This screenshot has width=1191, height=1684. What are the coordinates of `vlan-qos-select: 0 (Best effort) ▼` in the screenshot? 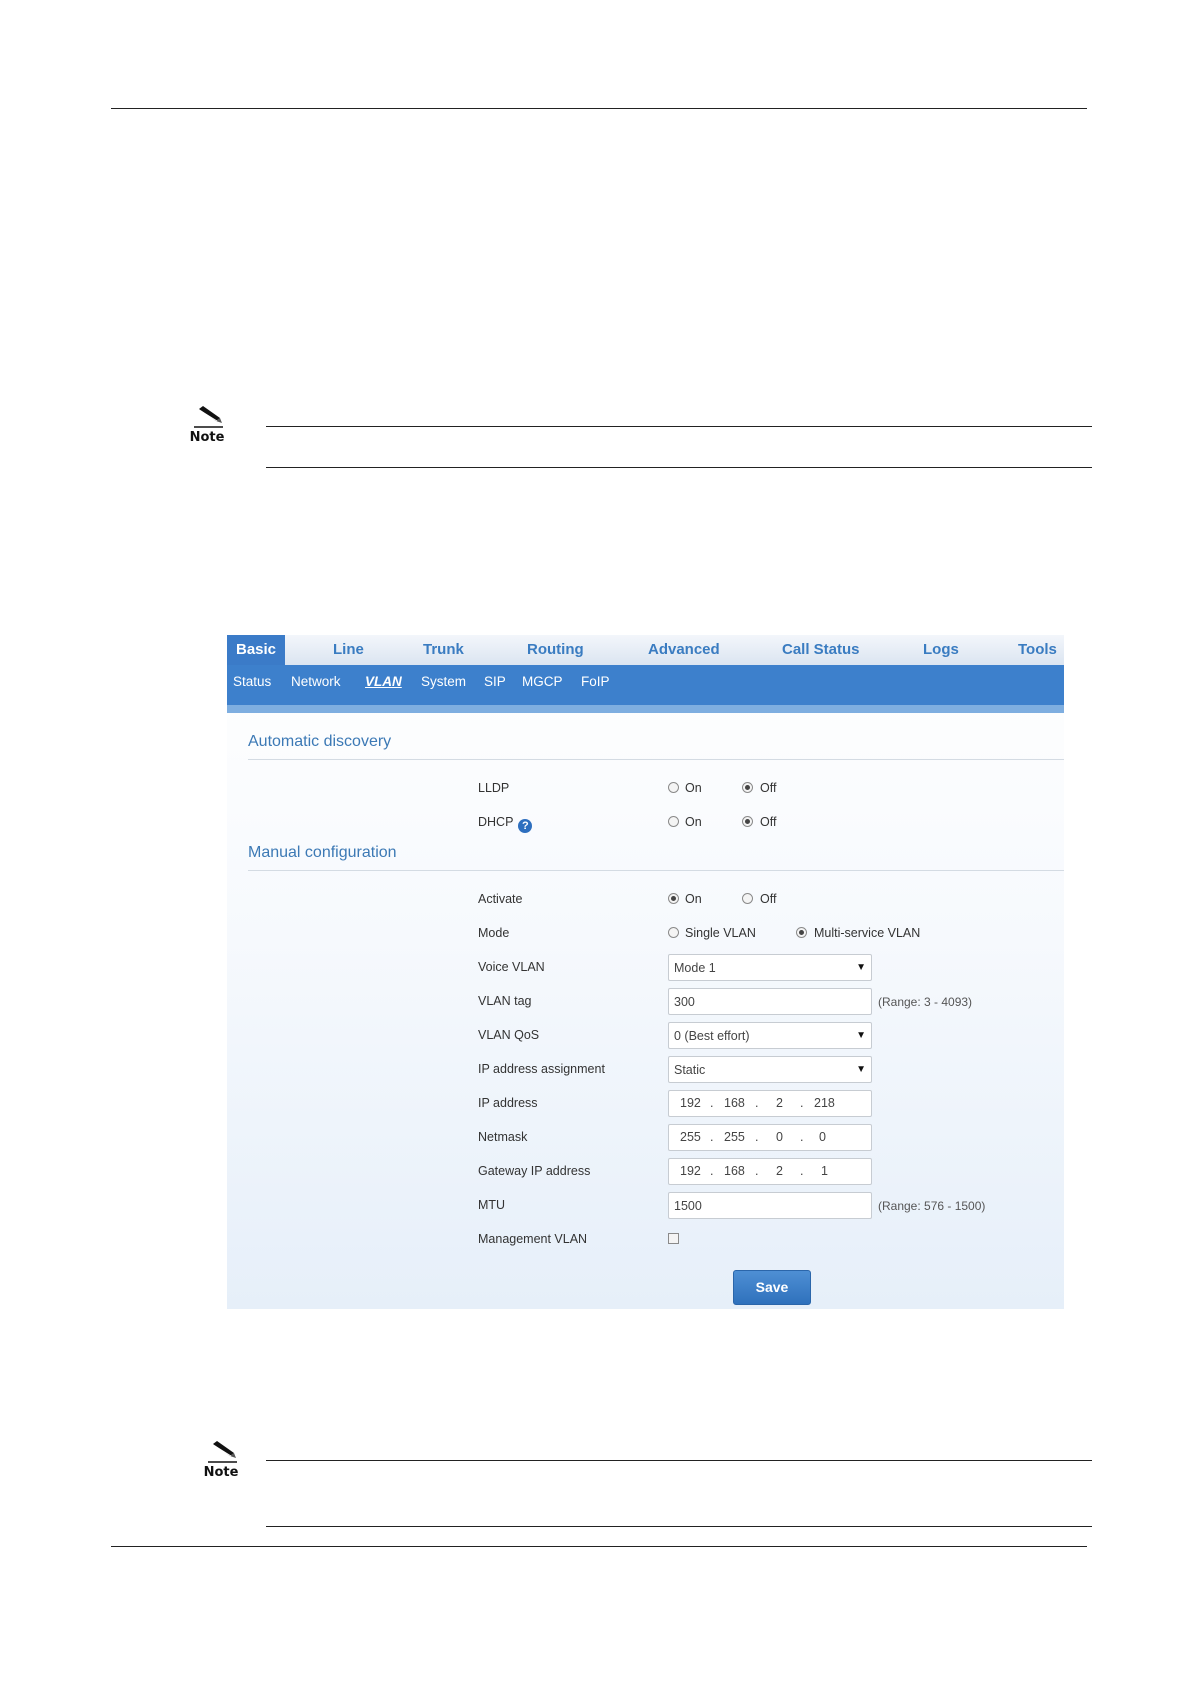 It's located at (770, 1035).